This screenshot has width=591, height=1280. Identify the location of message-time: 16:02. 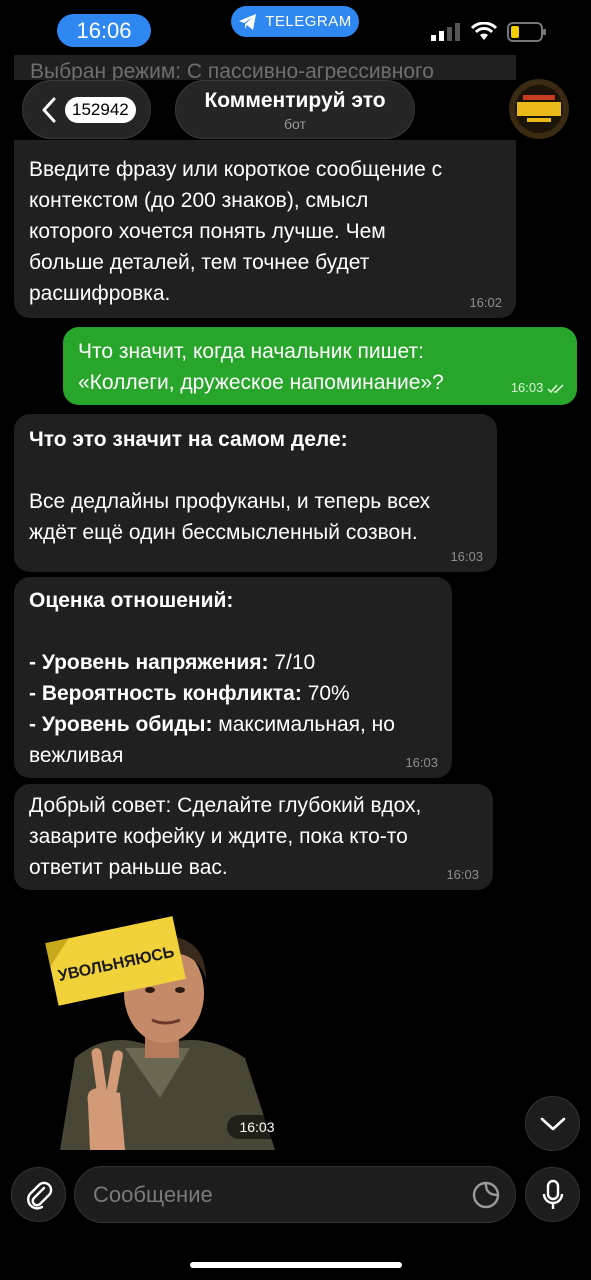
(485, 302).